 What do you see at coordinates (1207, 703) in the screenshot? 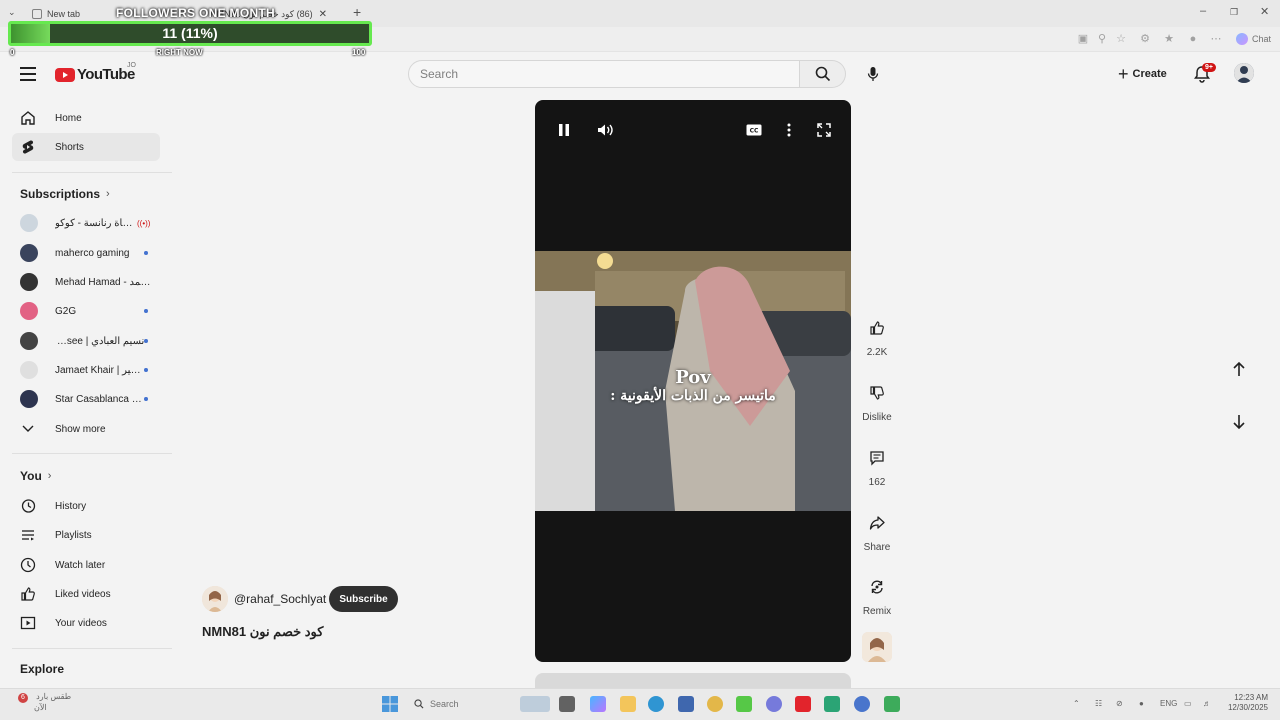
I see `speaker-icon: ♬` at bounding box center [1207, 703].